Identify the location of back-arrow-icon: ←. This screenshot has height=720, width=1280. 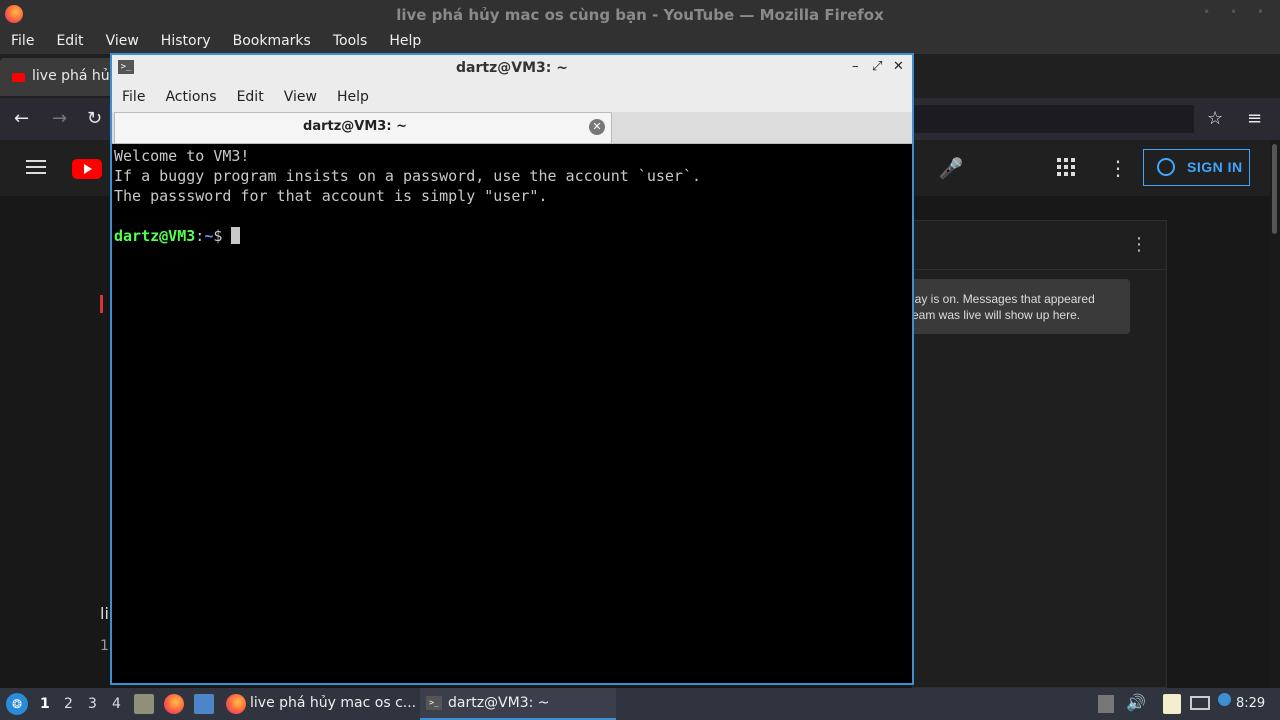
(21, 118).